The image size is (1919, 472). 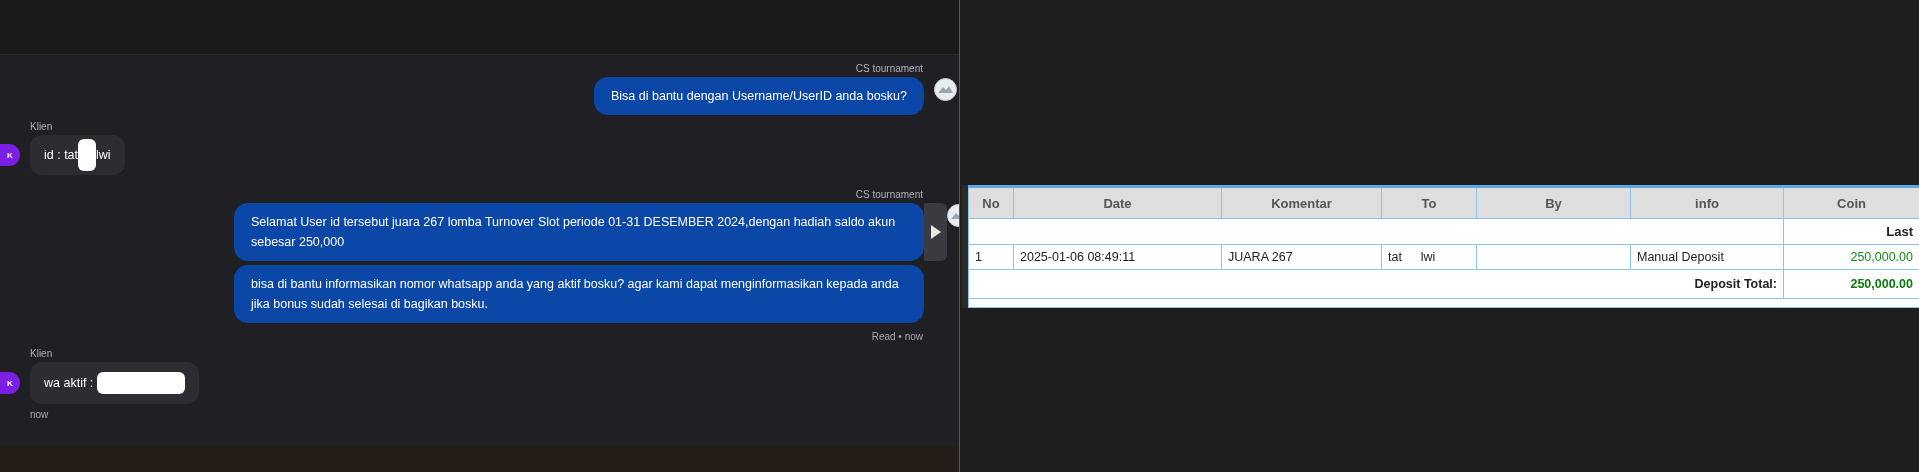 I want to click on play-icon, so click(x=935, y=232).